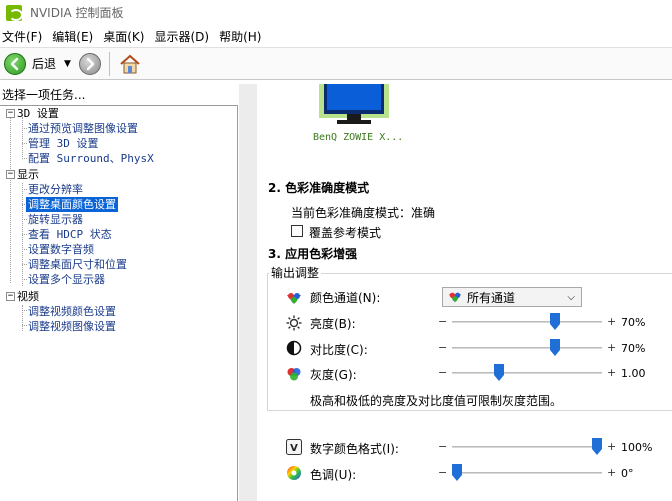 The image size is (672, 501). I want to click on vibrance-icon: V, so click(294, 447).